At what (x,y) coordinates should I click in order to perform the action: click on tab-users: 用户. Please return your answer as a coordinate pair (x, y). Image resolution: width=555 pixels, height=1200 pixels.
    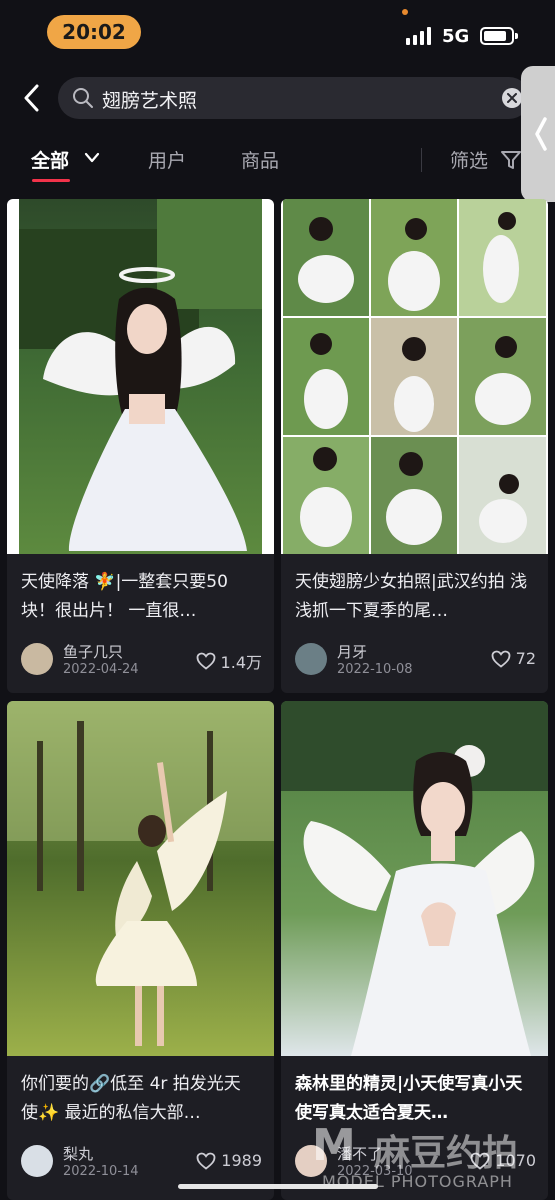
    Looking at the image, I should click on (167, 159).